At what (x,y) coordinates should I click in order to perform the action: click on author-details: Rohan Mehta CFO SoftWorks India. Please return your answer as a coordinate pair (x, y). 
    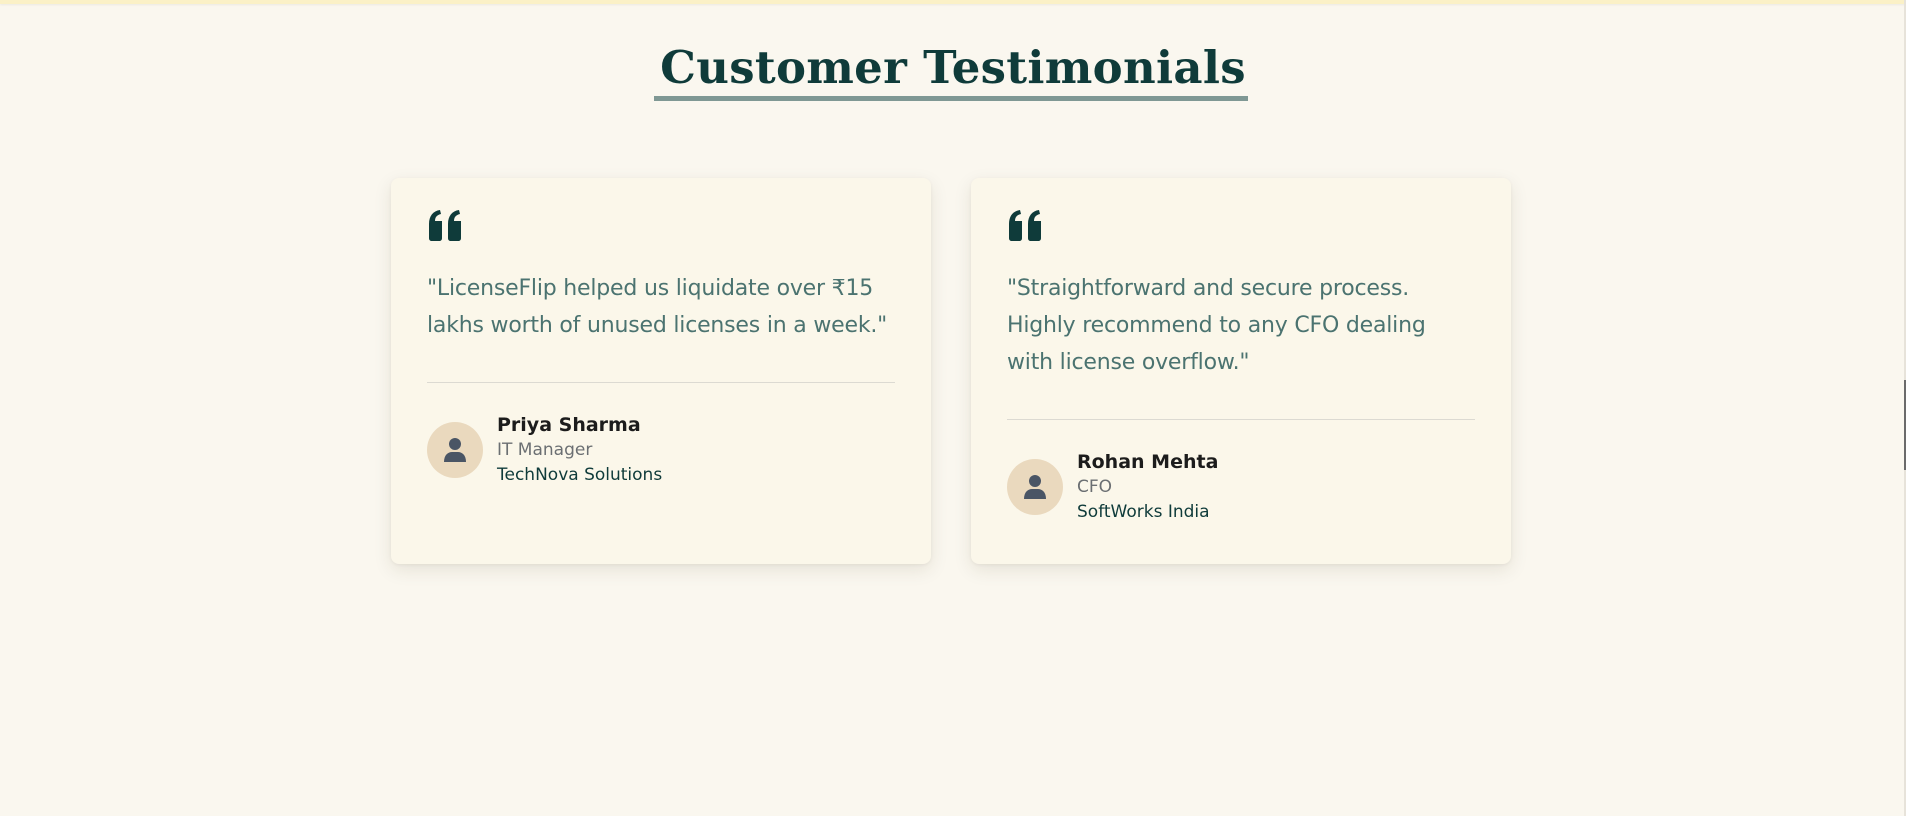
    Looking at the image, I should click on (1147, 487).